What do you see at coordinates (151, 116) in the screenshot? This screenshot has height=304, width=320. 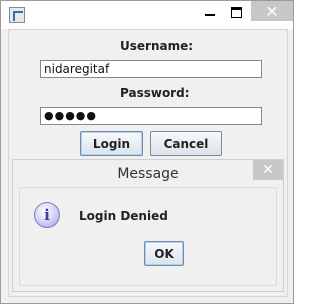 I see `password-field: ●●●●●` at bounding box center [151, 116].